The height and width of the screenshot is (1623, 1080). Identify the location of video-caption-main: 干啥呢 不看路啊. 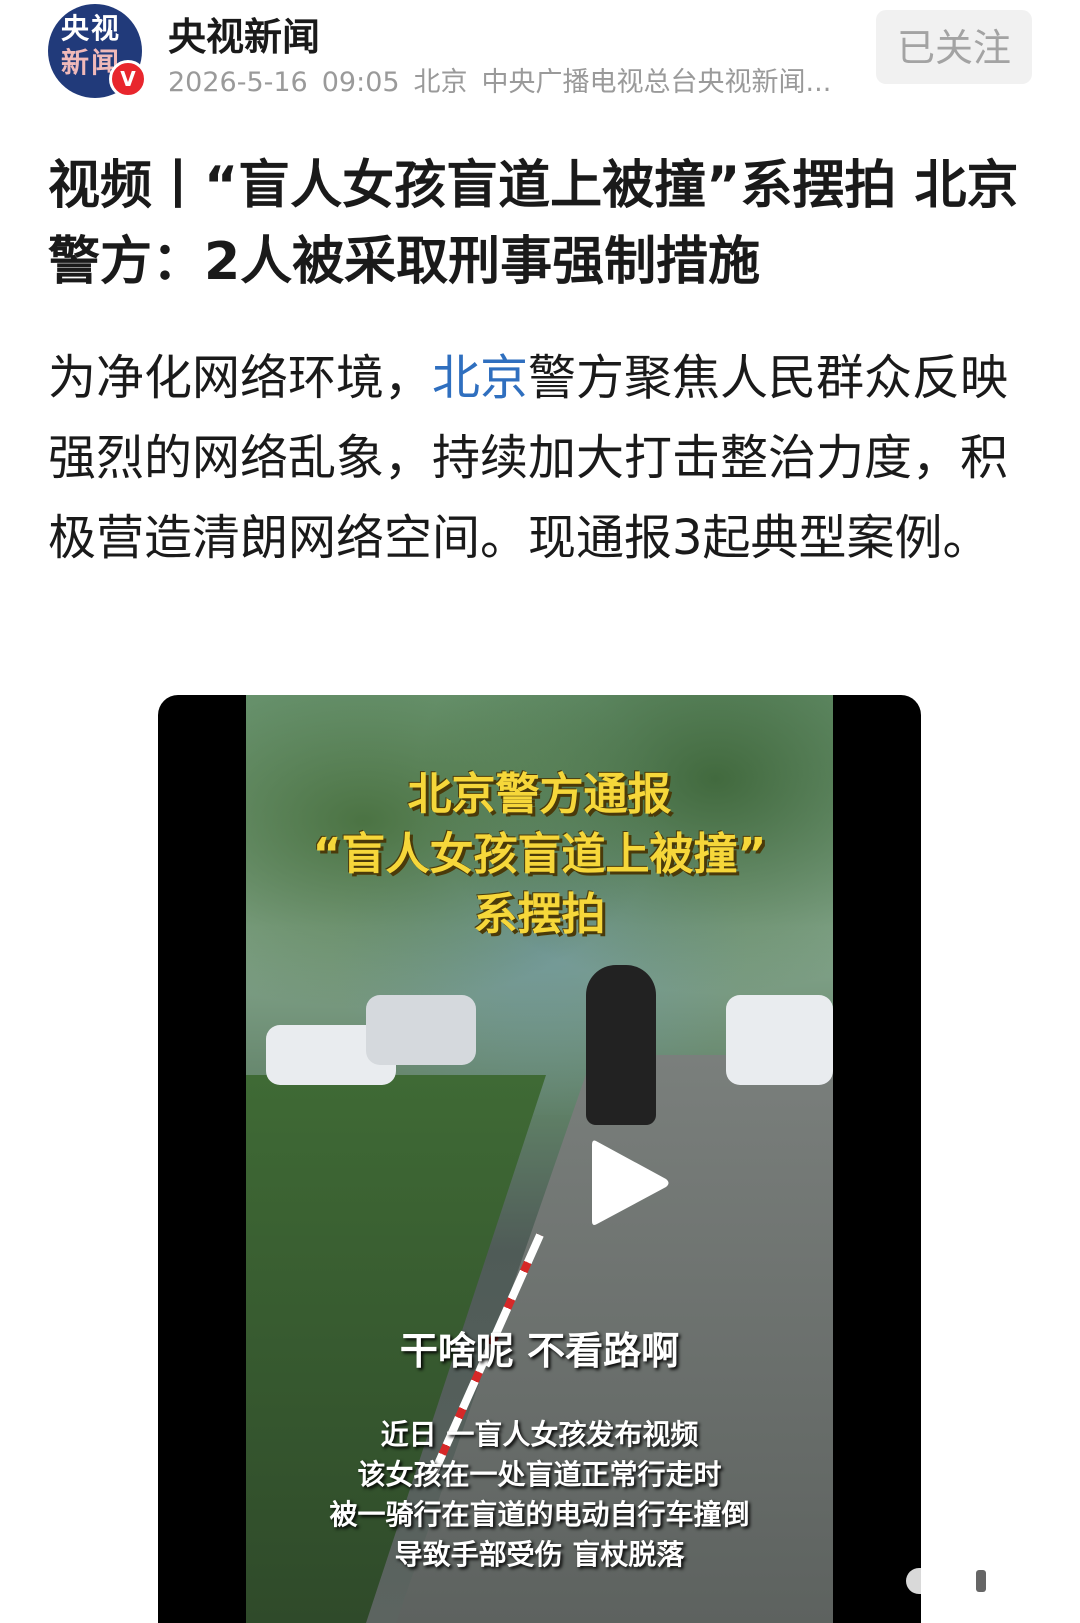
(539, 1351).